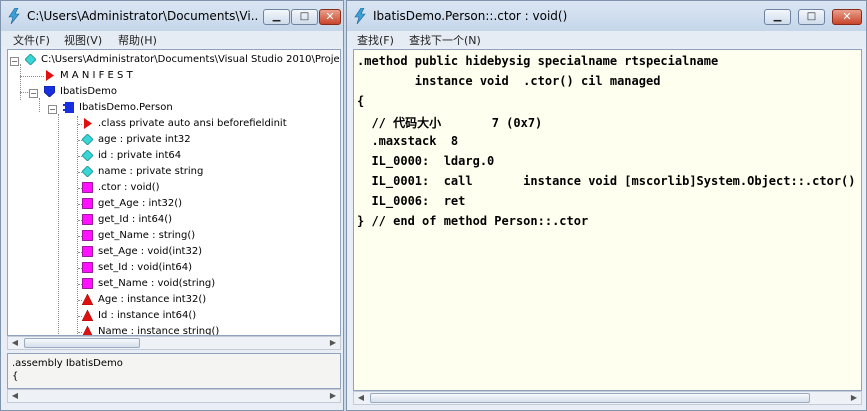 This screenshot has width=867, height=411. Describe the element at coordinates (150, 251) in the screenshot. I see `tree-node-label: set_Age : void(int32)` at that location.